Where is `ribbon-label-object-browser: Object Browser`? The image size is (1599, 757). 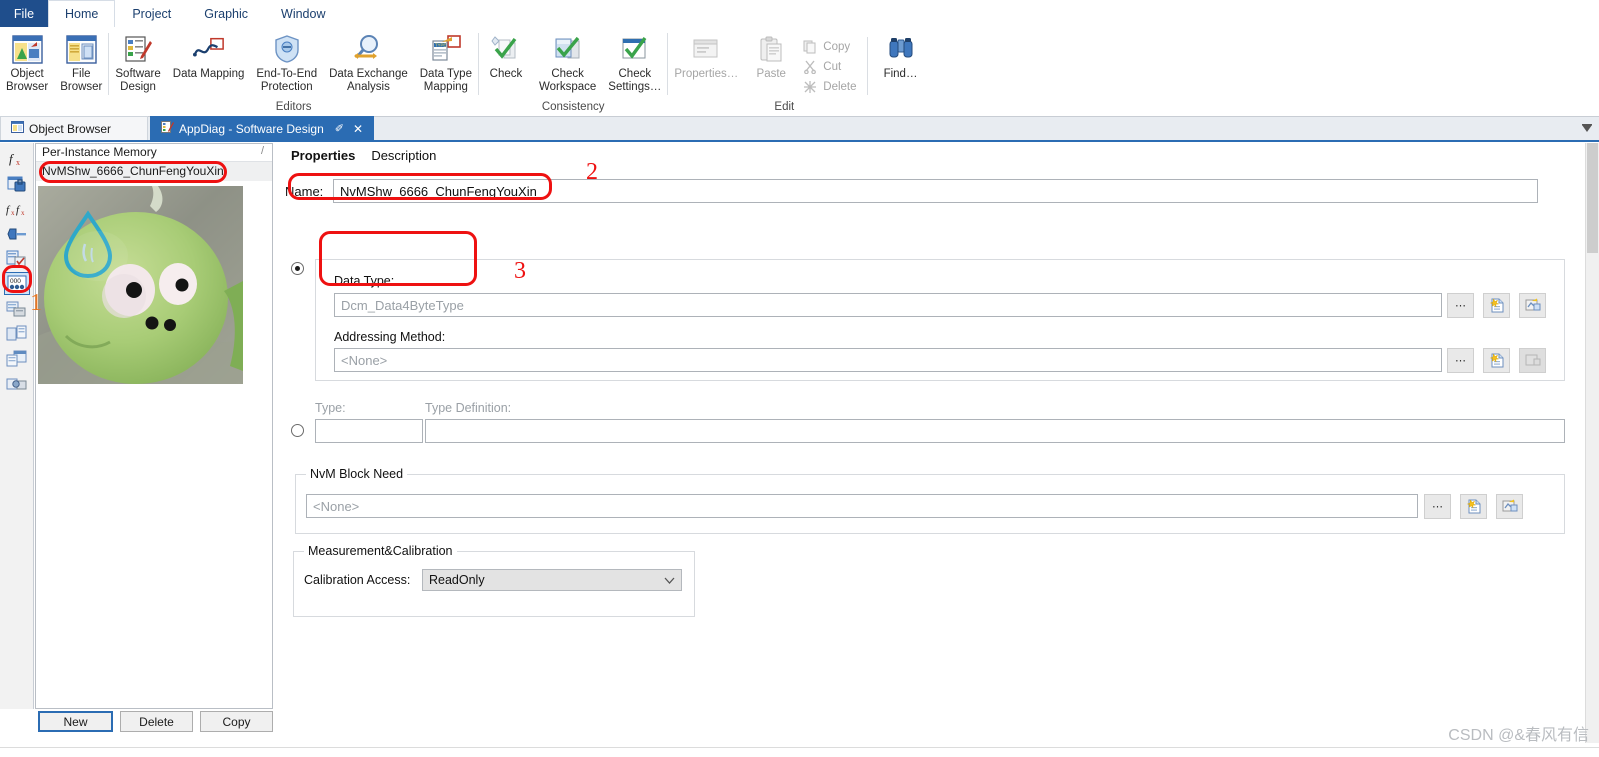 ribbon-label-object-browser: Object Browser is located at coordinates (27, 80).